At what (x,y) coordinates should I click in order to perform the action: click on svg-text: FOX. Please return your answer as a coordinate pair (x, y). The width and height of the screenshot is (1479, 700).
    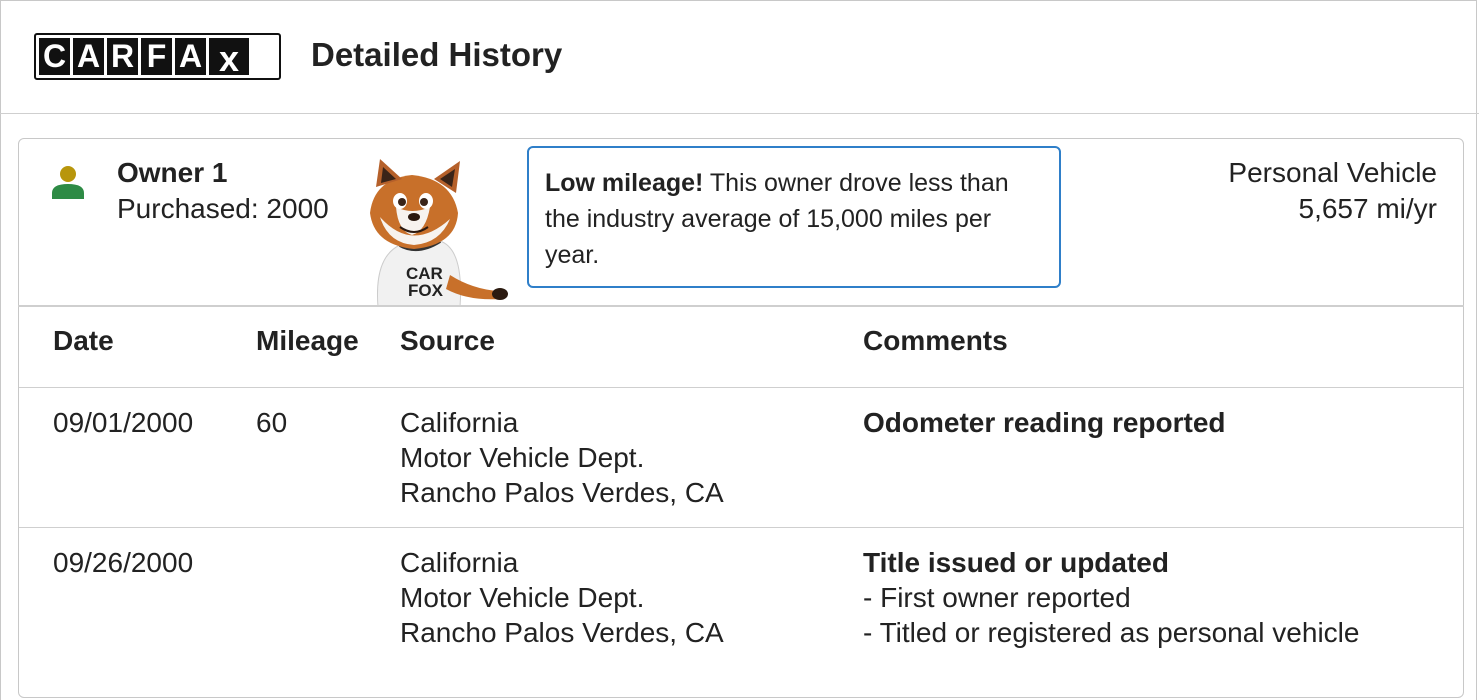
    Looking at the image, I should click on (426, 290).